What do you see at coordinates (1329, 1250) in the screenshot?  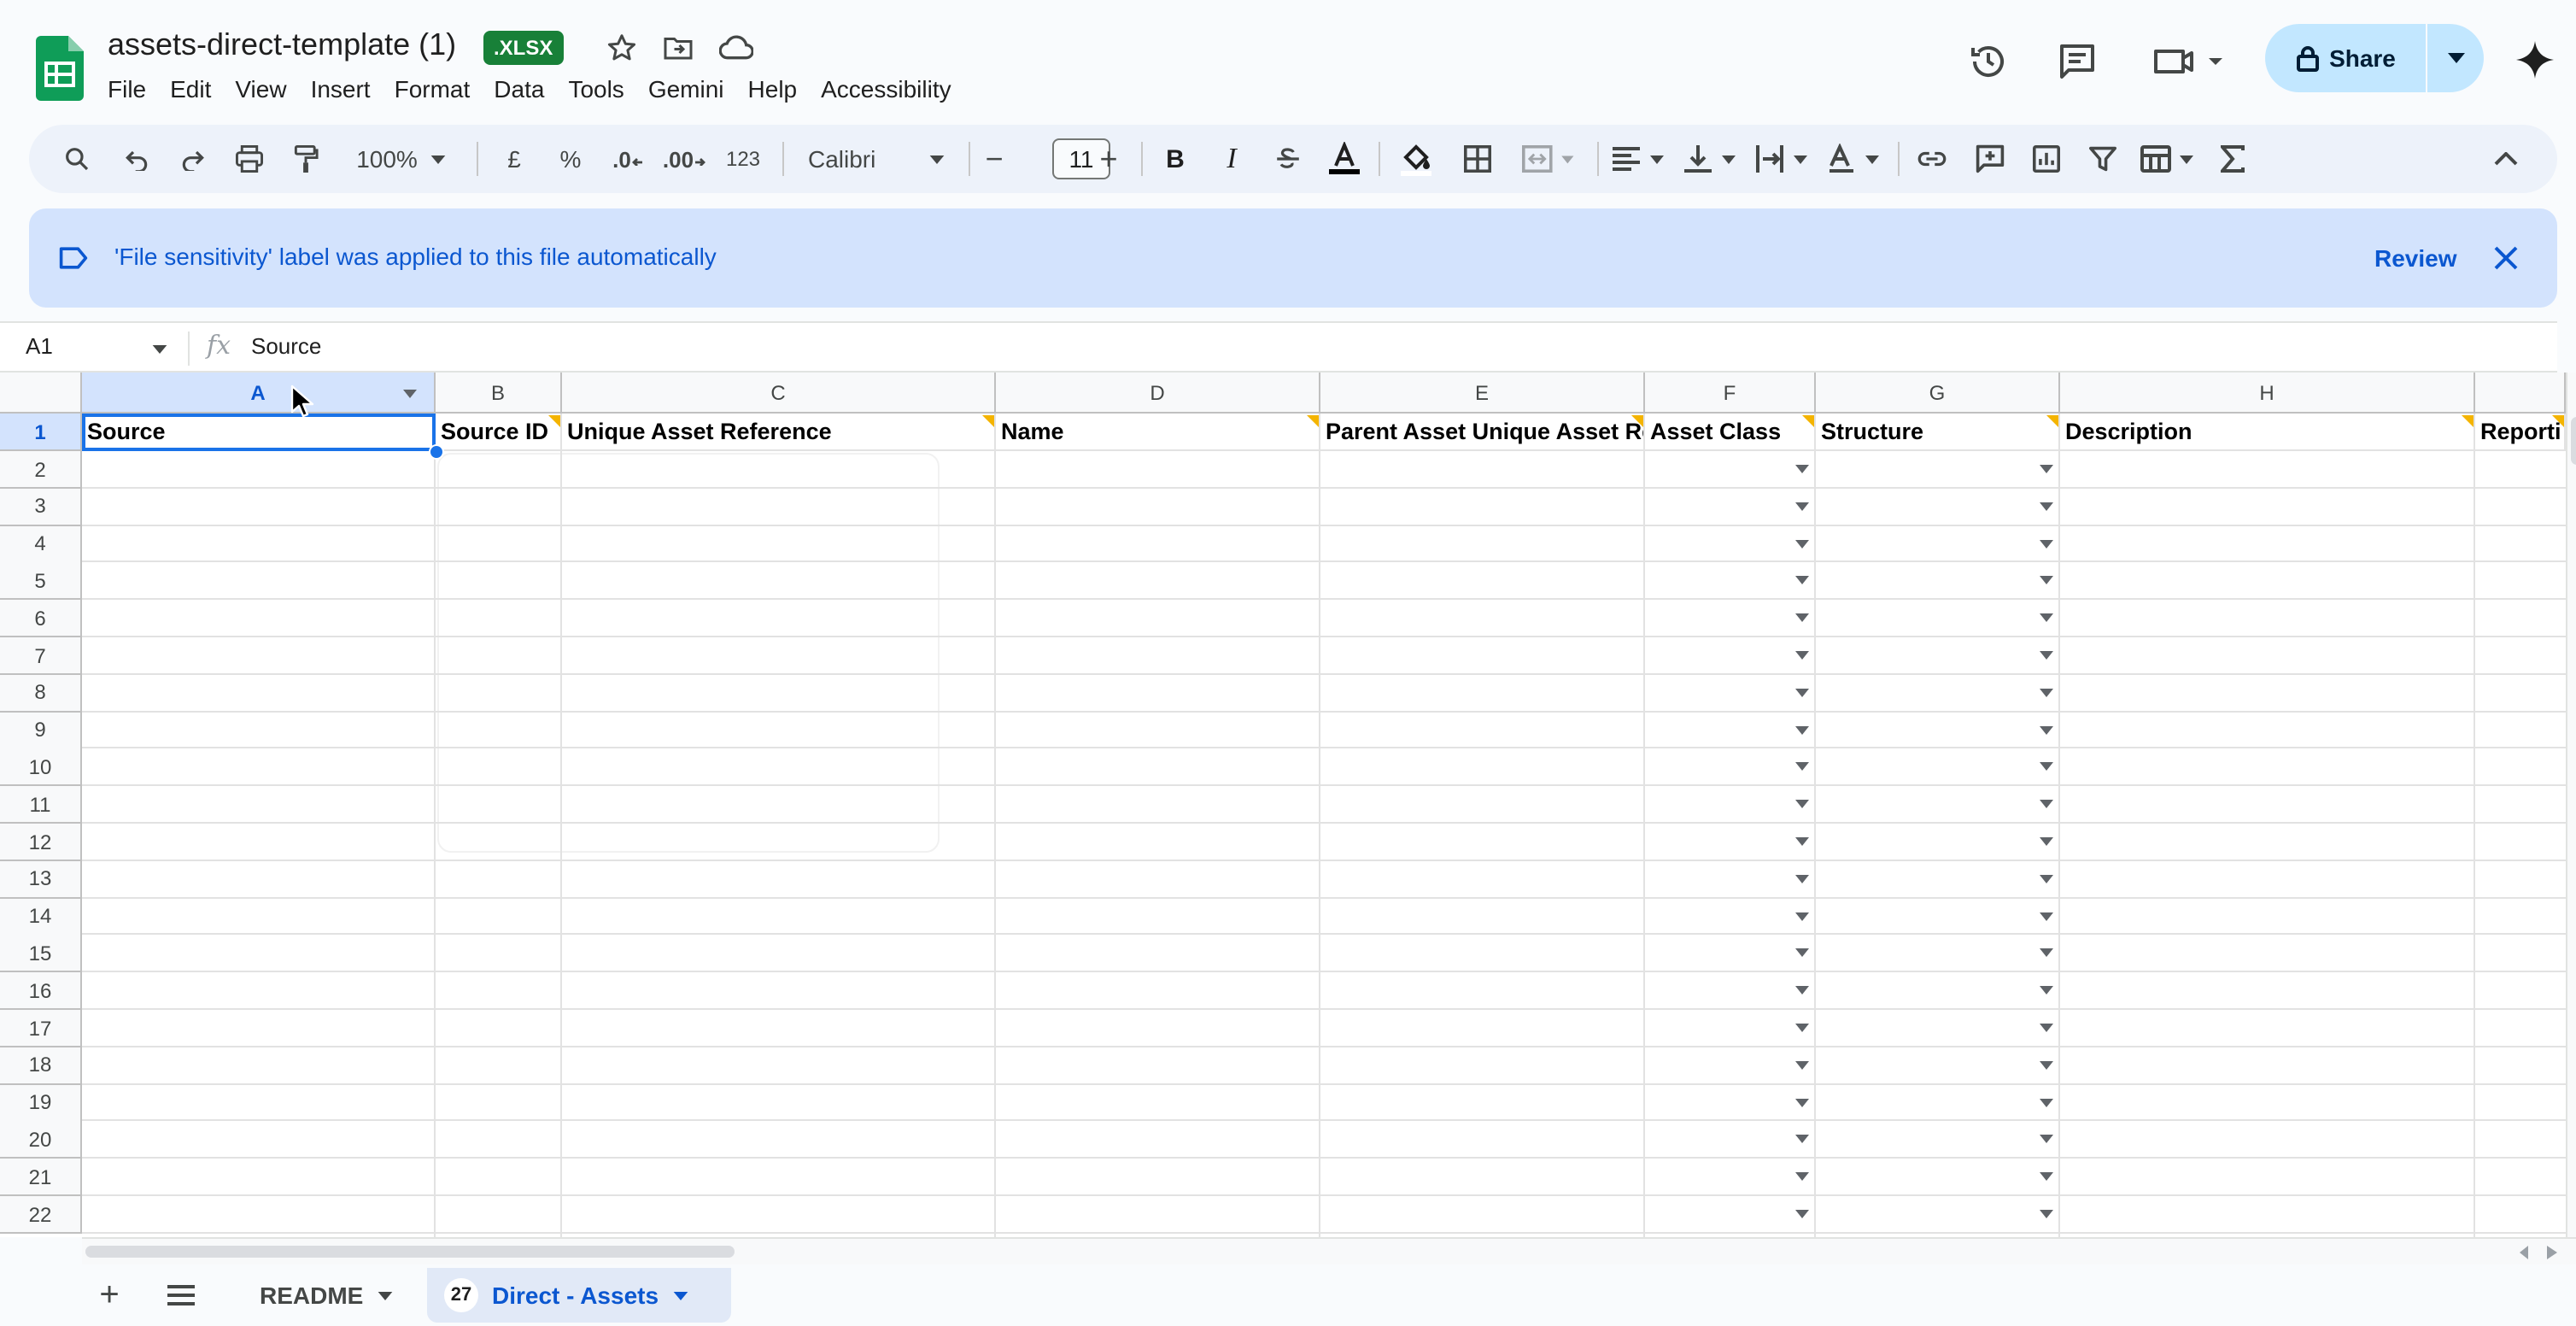 I see `horizontal-scrollbar` at bounding box center [1329, 1250].